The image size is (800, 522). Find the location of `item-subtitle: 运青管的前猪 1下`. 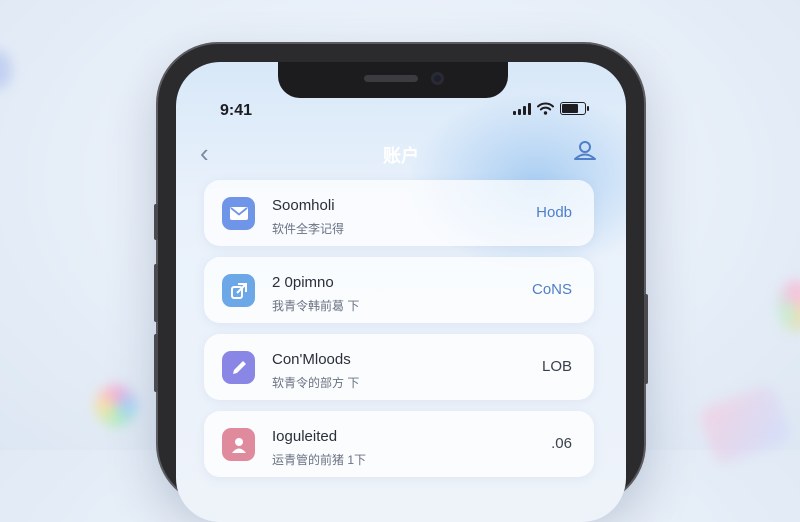

item-subtitle: 运青管的前猪 1下 is located at coordinates (319, 460).